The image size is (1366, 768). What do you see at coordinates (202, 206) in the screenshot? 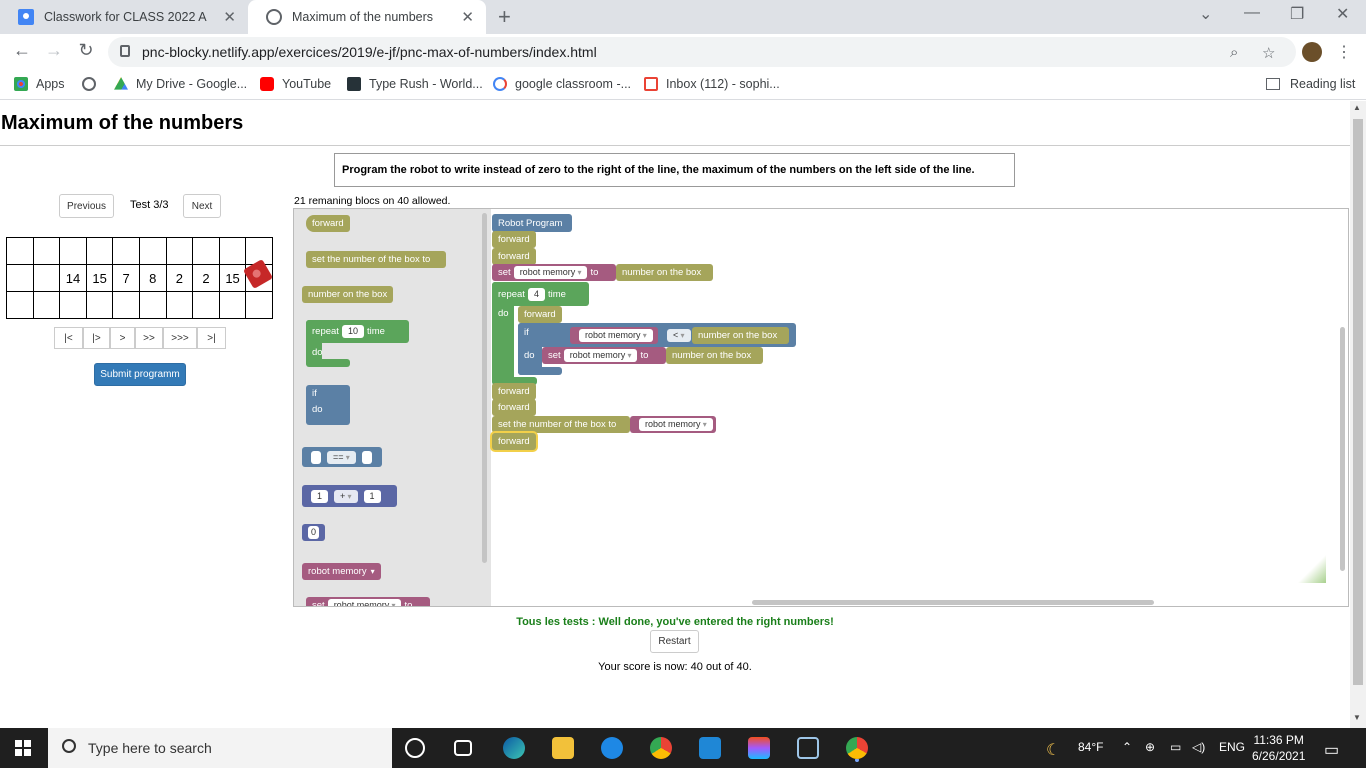
I see `next-button: Next` at bounding box center [202, 206].